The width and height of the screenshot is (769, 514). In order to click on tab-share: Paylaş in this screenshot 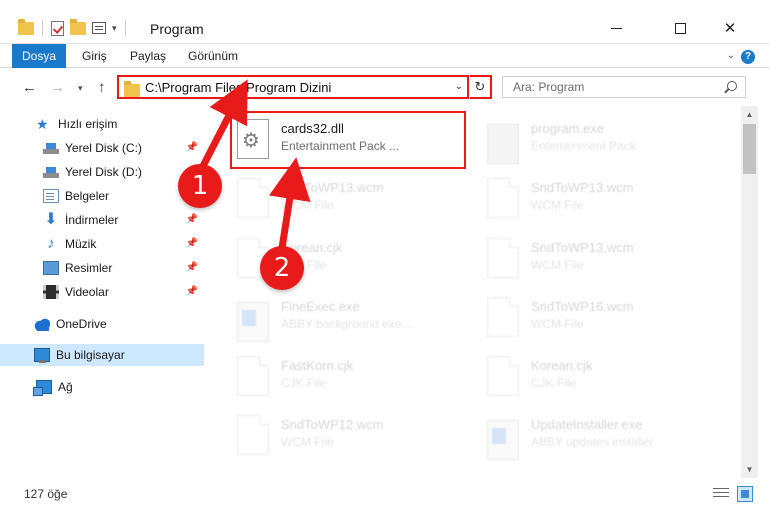, I will do `click(148, 56)`.